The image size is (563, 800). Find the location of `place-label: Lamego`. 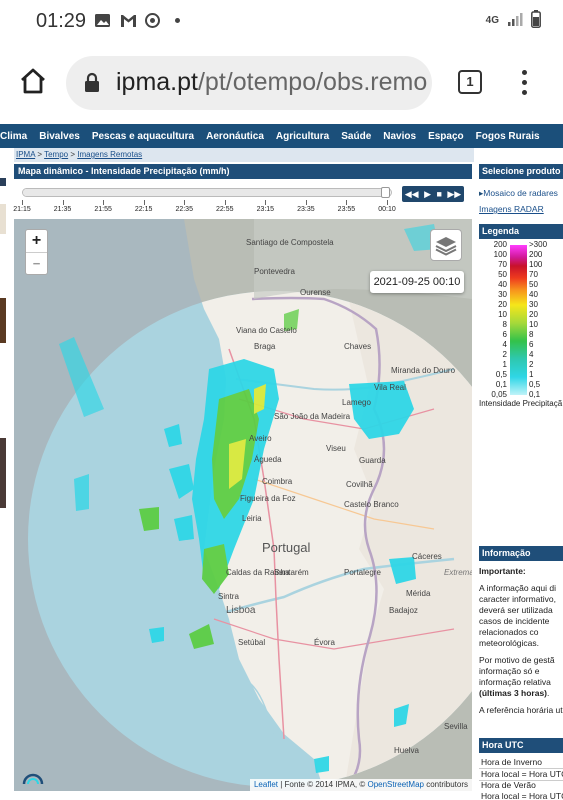

place-label: Lamego is located at coordinates (356, 402).